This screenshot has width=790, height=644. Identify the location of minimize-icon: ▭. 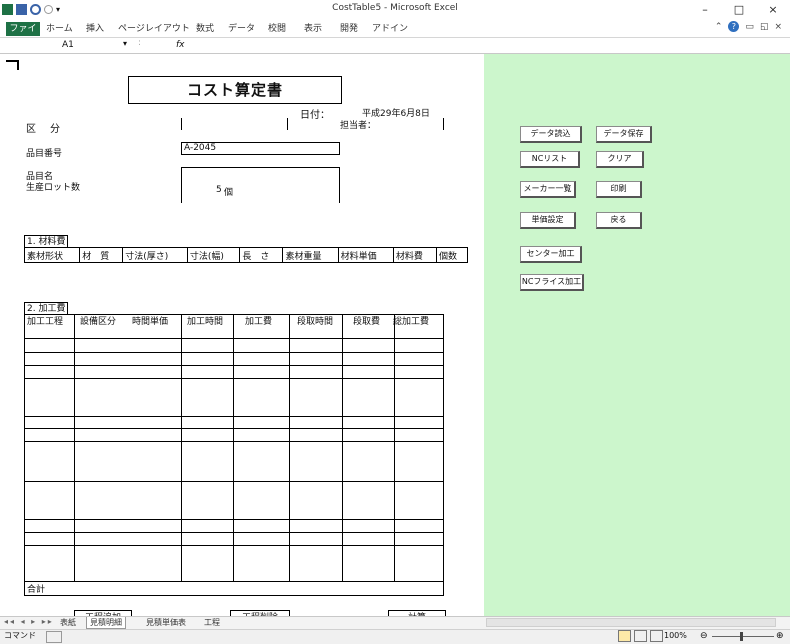
(749, 27).